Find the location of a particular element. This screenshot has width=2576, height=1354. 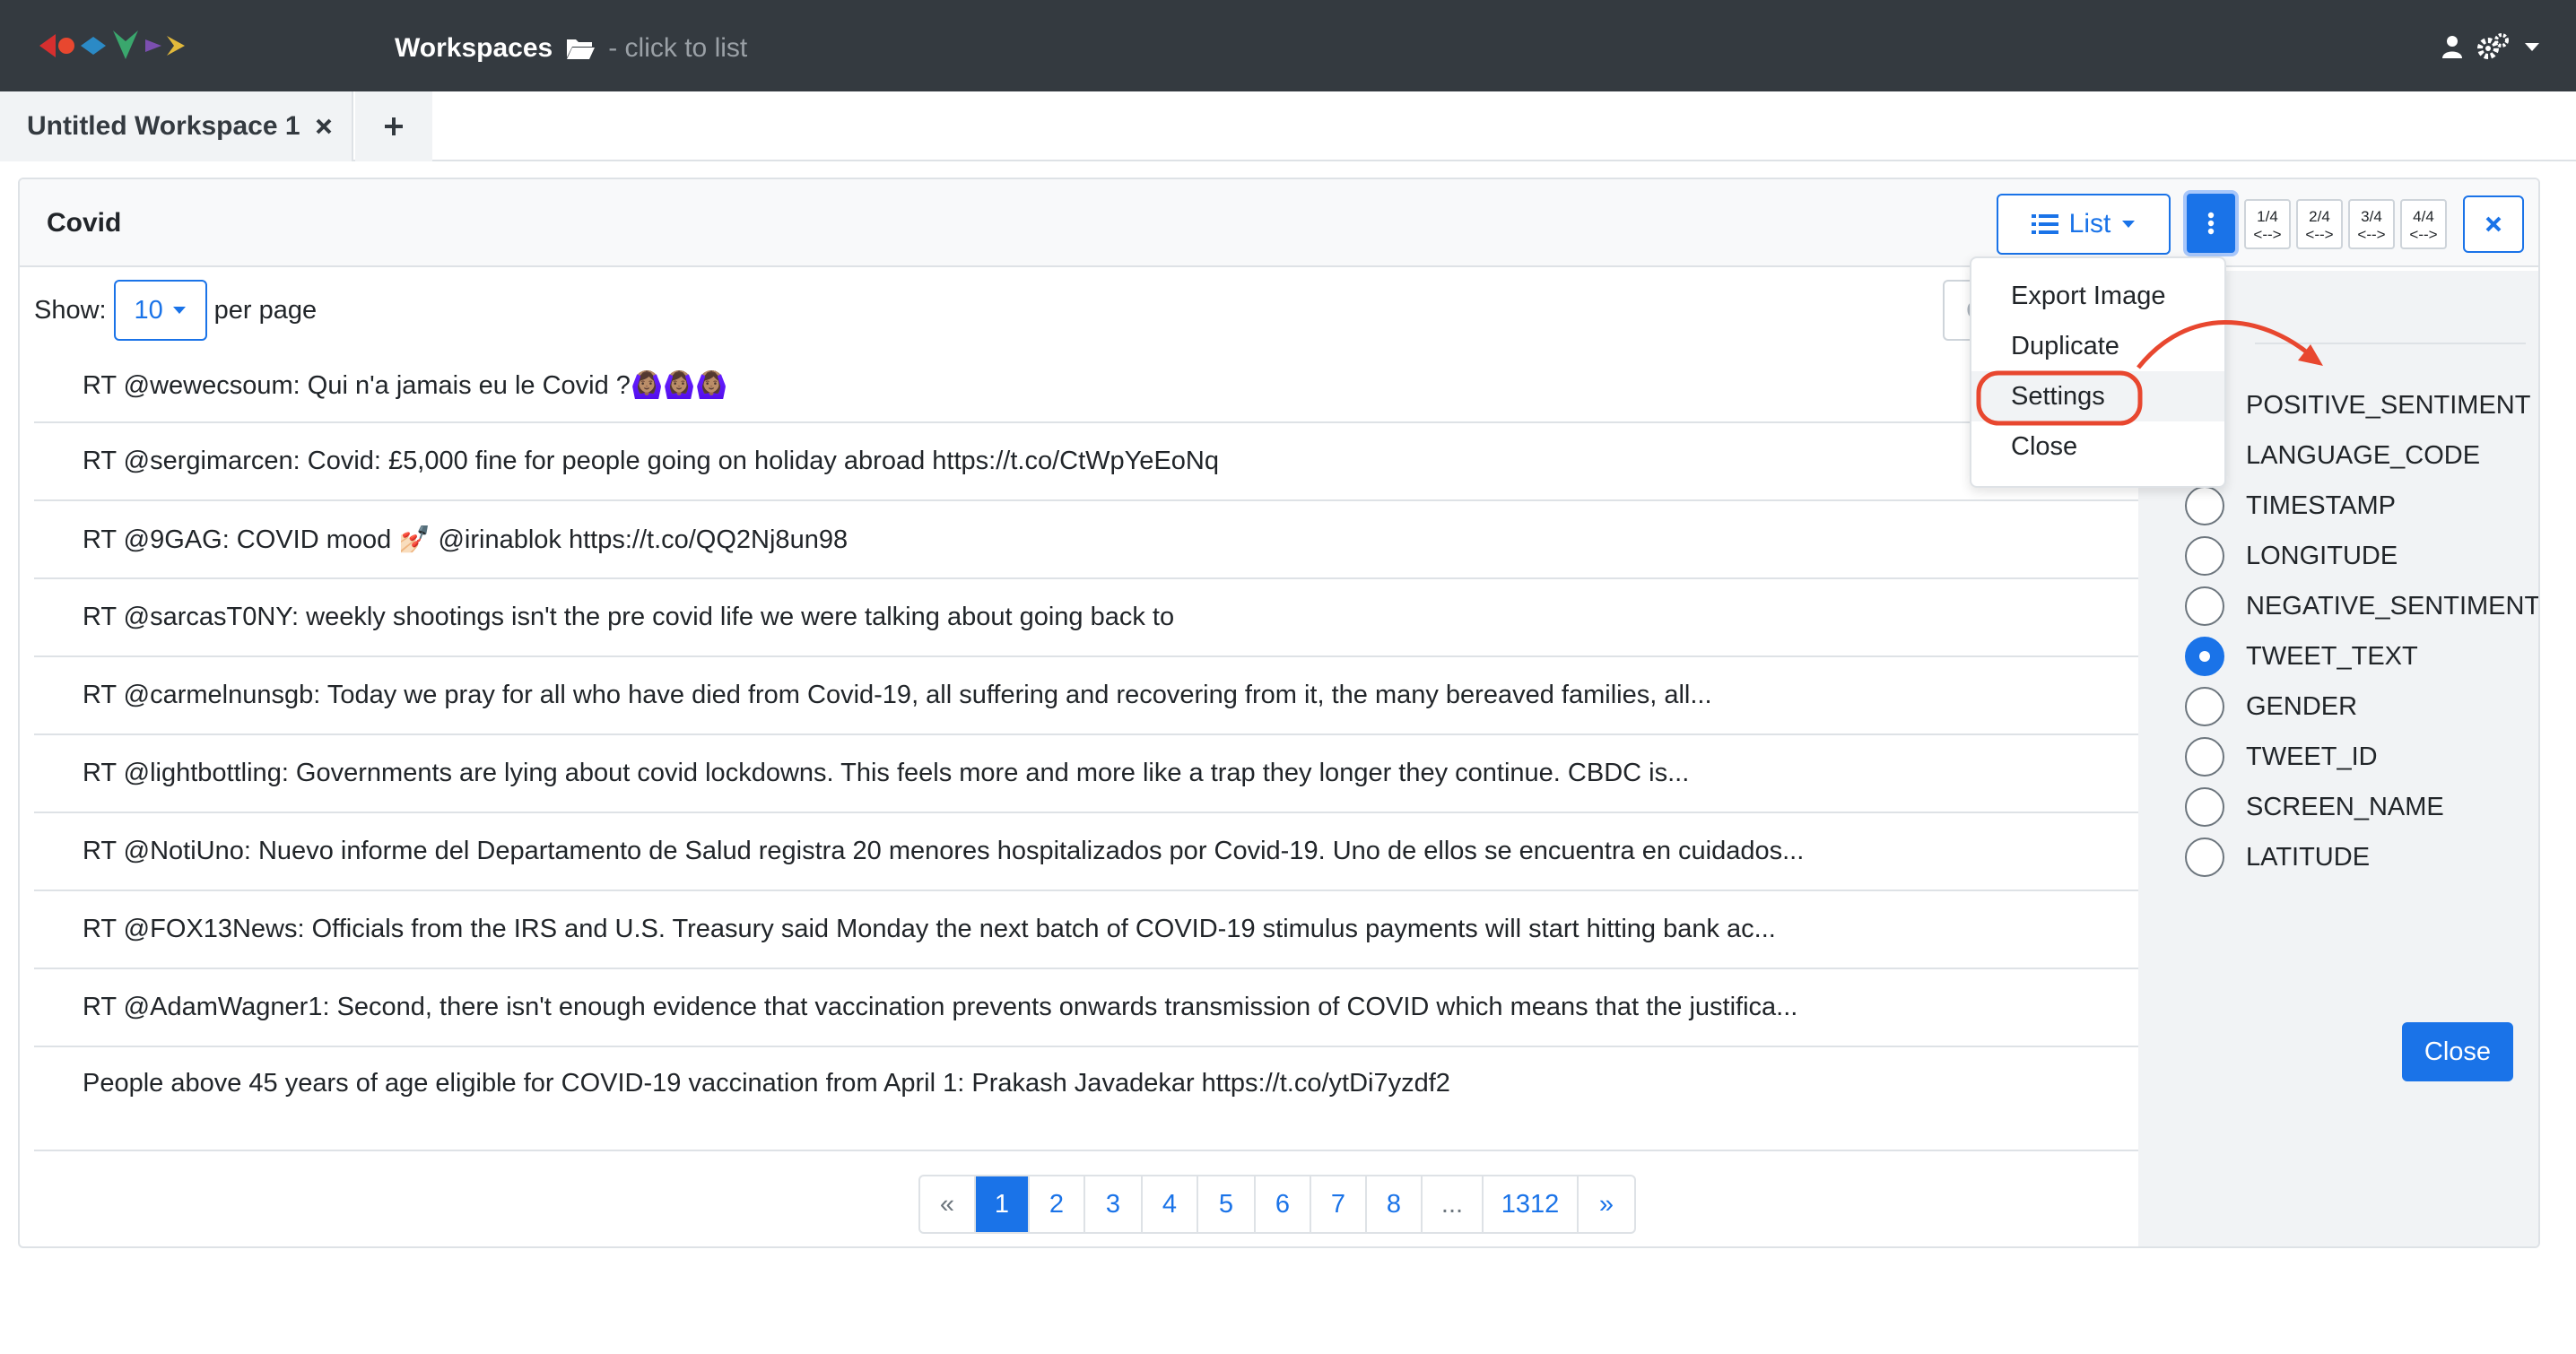

show-label: Show: is located at coordinates (70, 310).